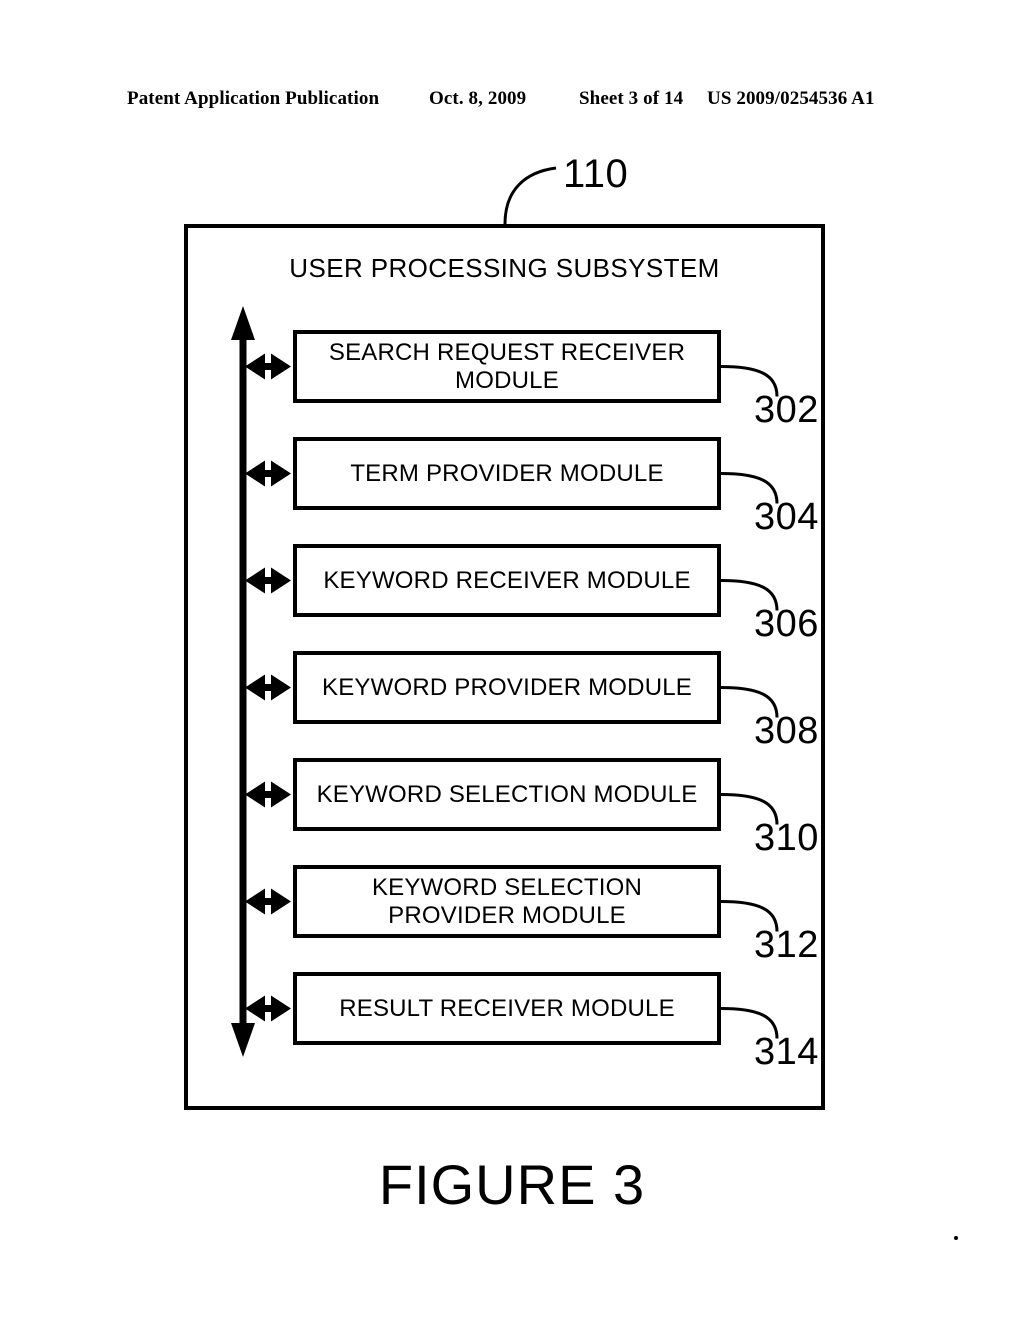  I want to click on module-label-302: SEARCH REQUEST RECEIVER MODULE, so click(507, 366).